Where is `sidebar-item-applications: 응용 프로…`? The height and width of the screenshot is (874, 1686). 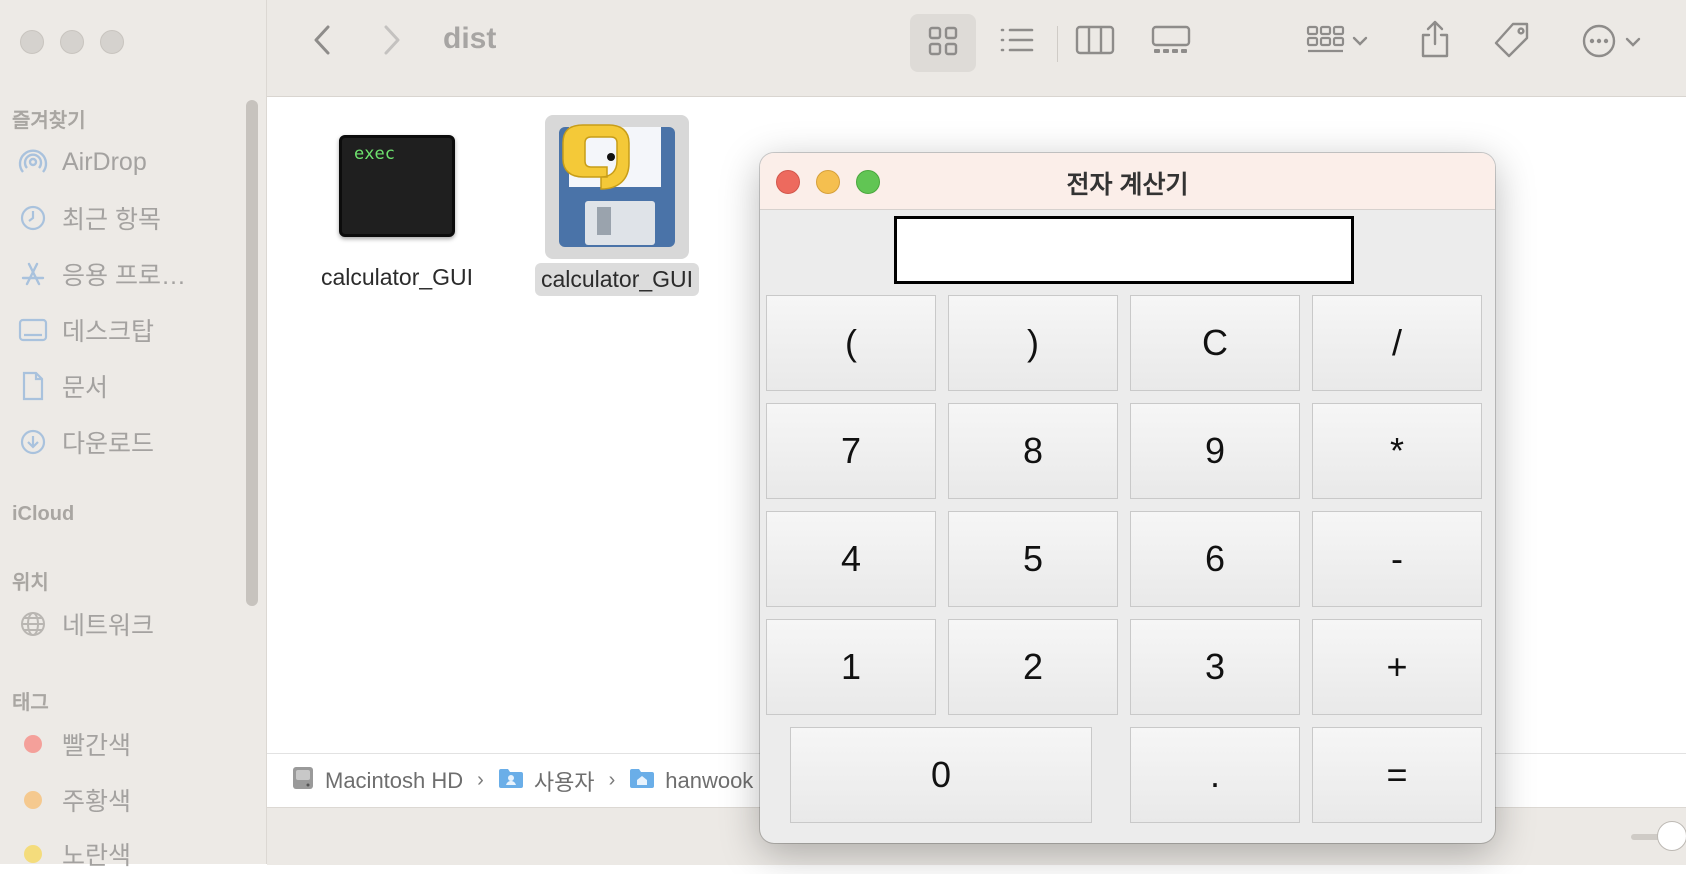
sidebar-item-applications: 응용 프로… is located at coordinates (102, 274).